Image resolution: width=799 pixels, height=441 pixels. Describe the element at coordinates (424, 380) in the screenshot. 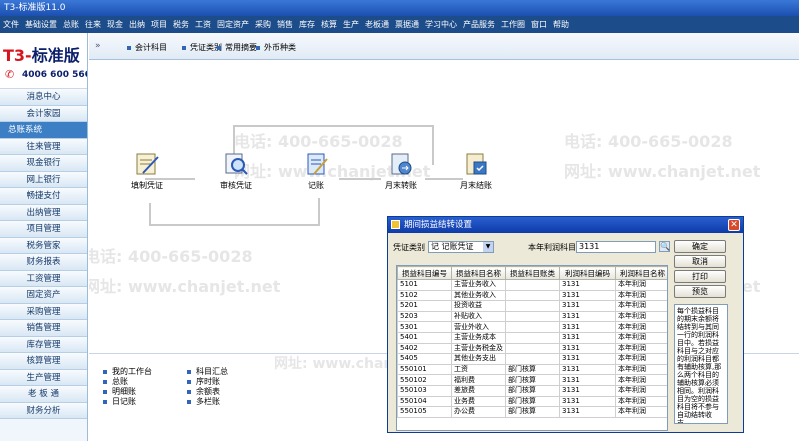

I see `table-cell: 550102` at that location.